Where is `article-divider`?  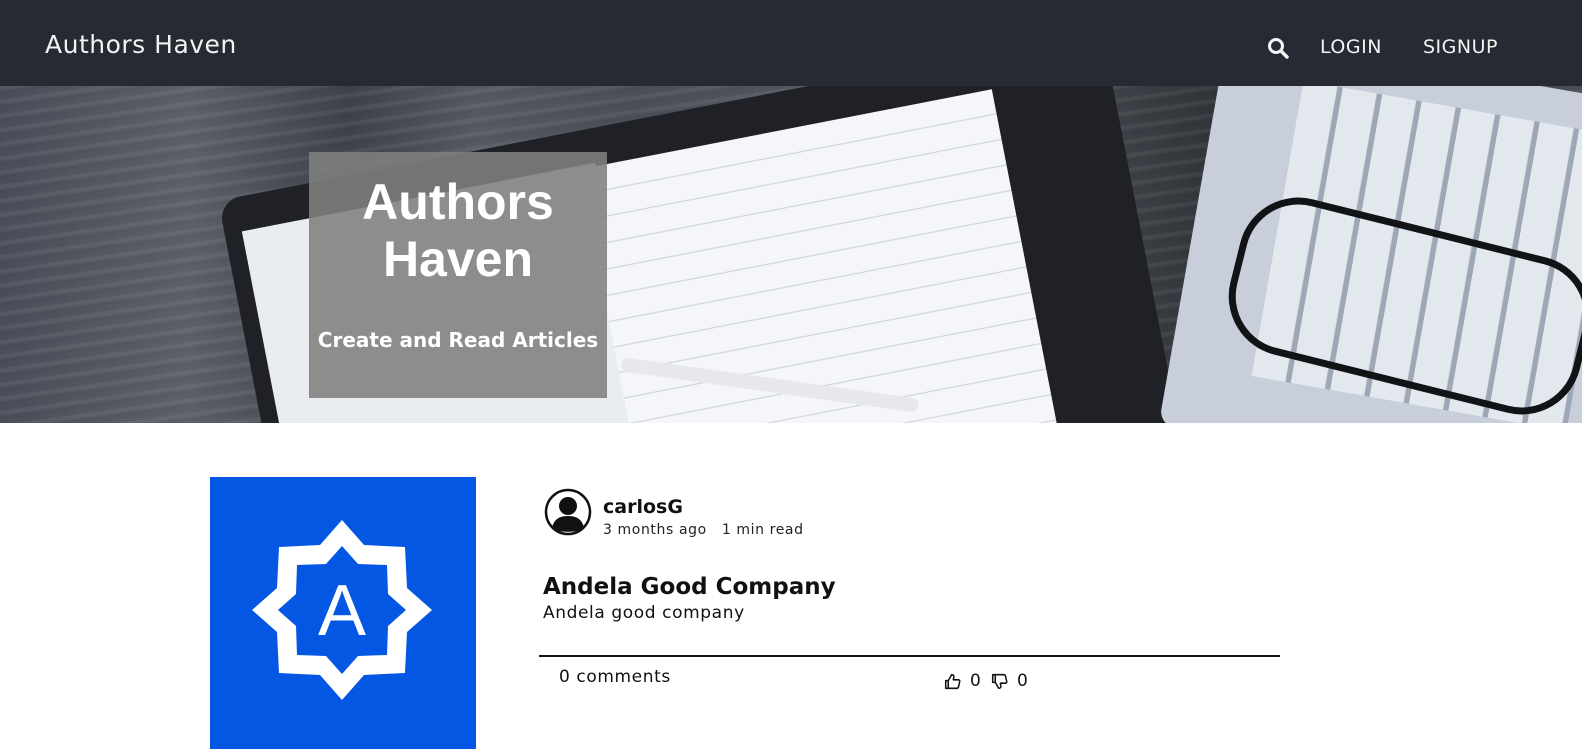 article-divider is located at coordinates (909, 656).